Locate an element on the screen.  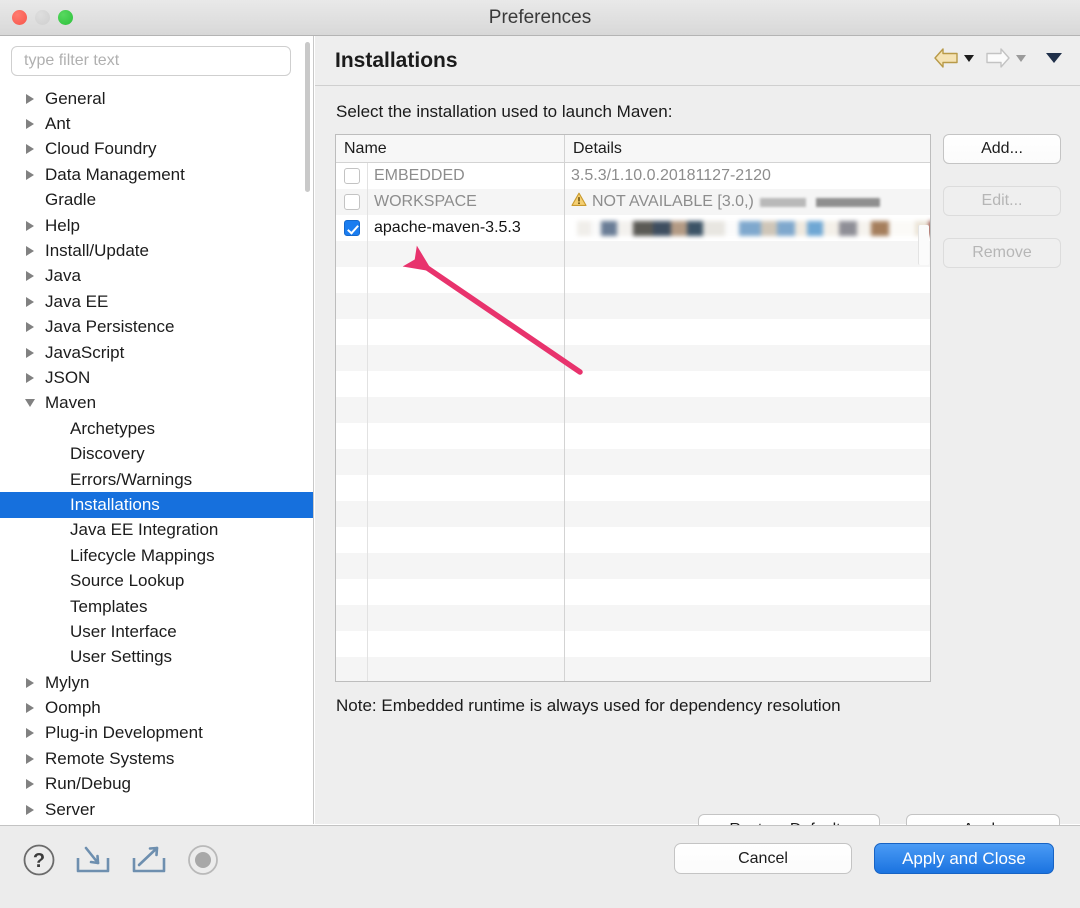
sidebar-item-label: JSON is located at coordinates (68, 377).